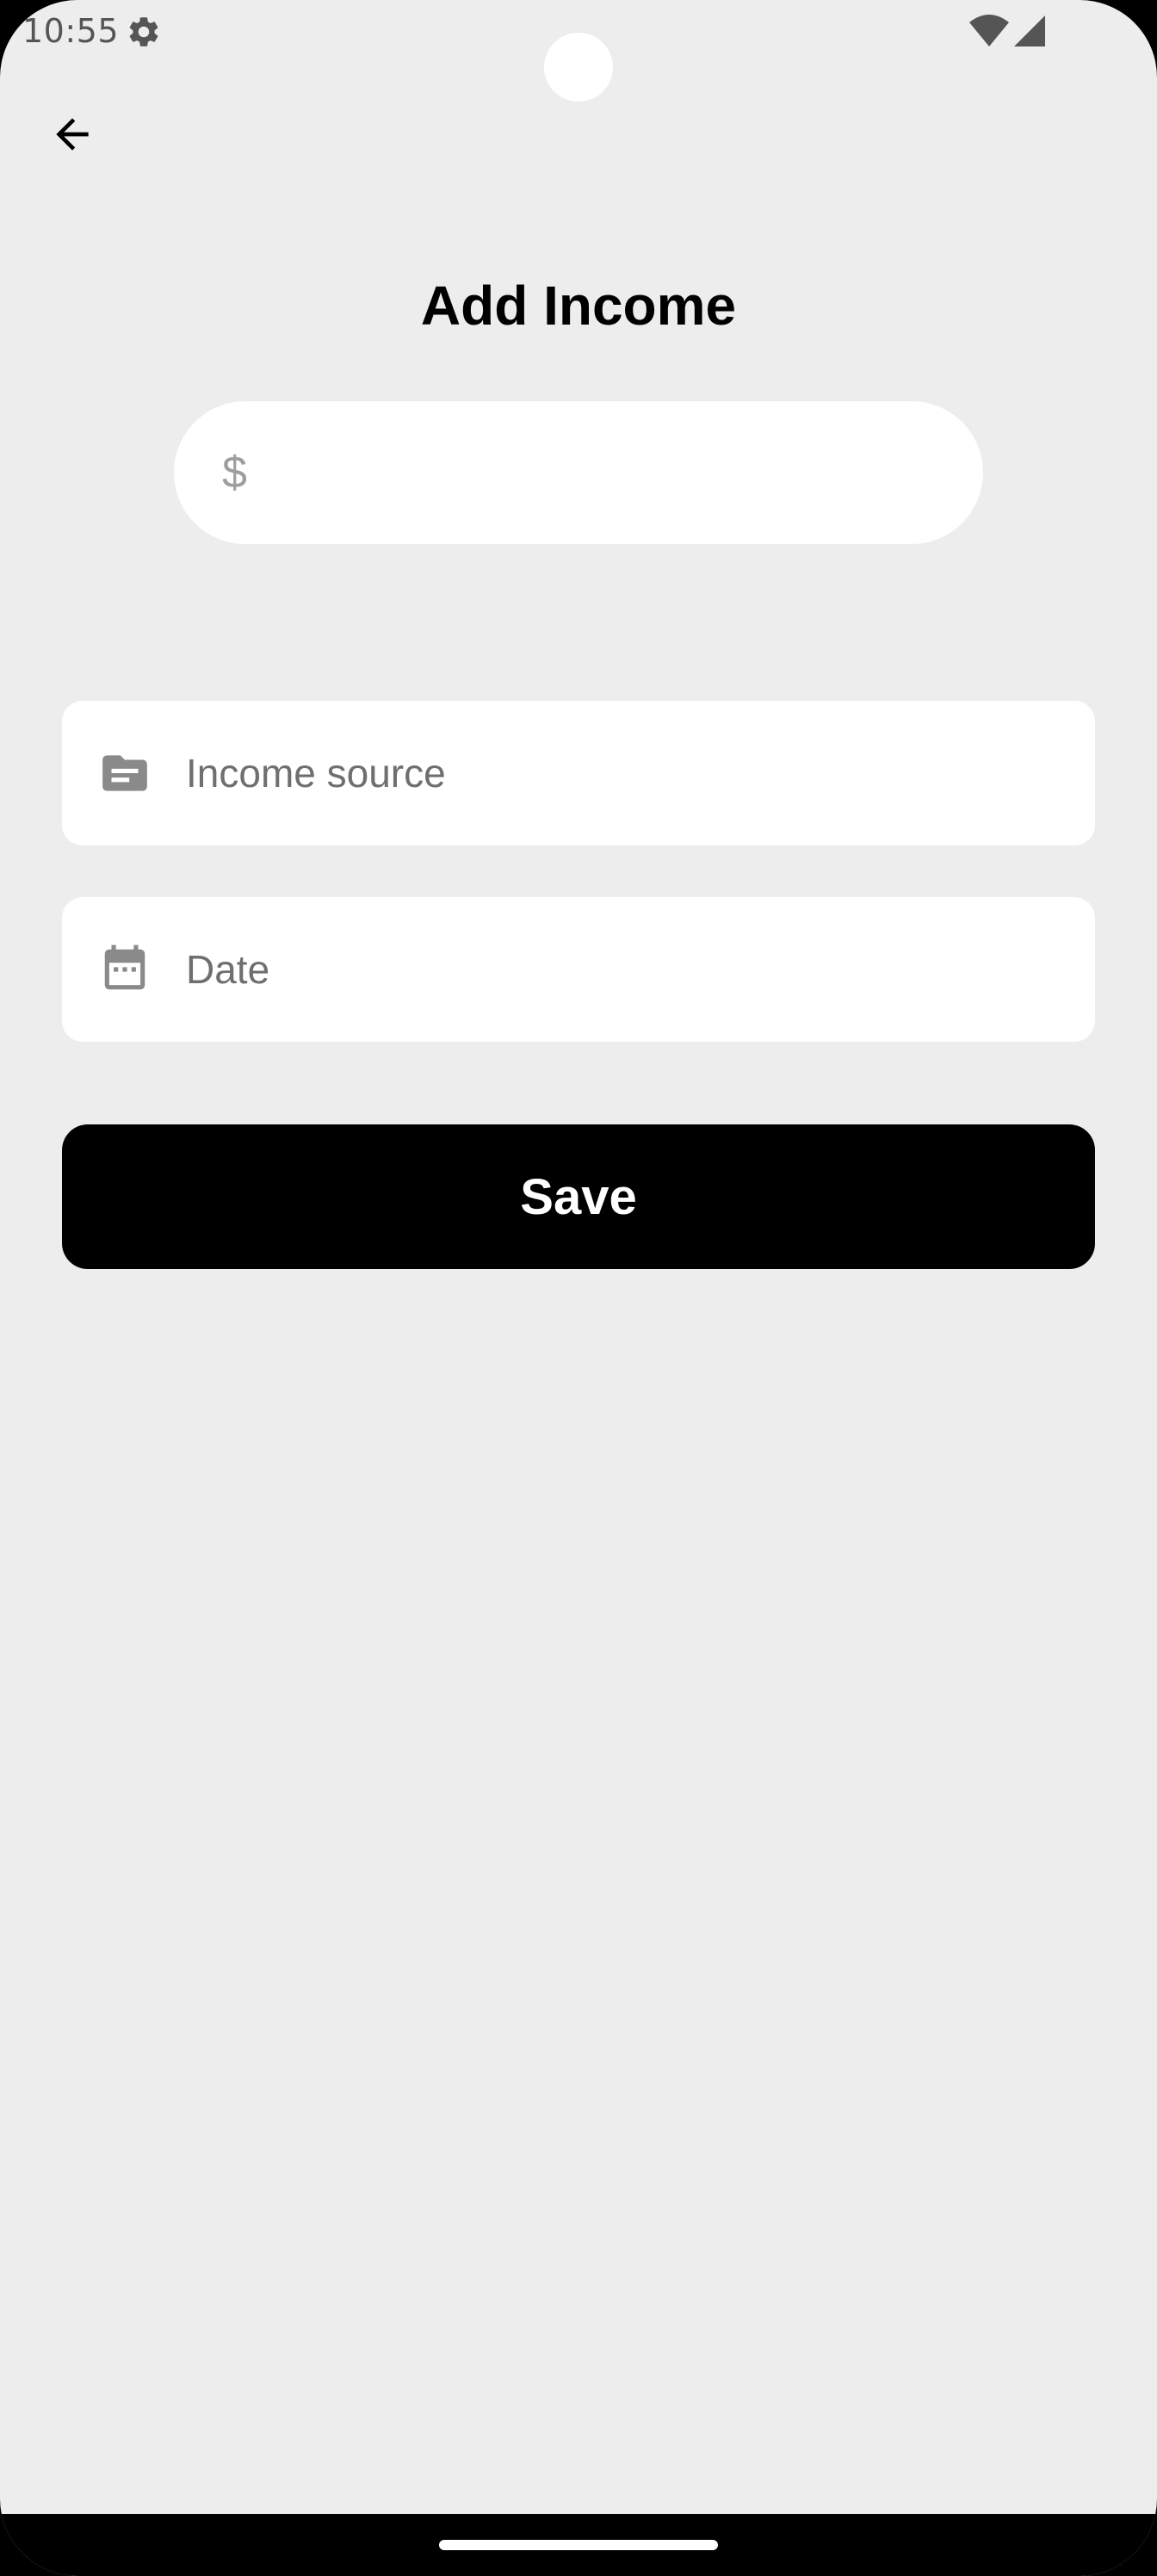  Describe the element at coordinates (125, 970) in the screenshot. I see `calendar-icon` at that location.